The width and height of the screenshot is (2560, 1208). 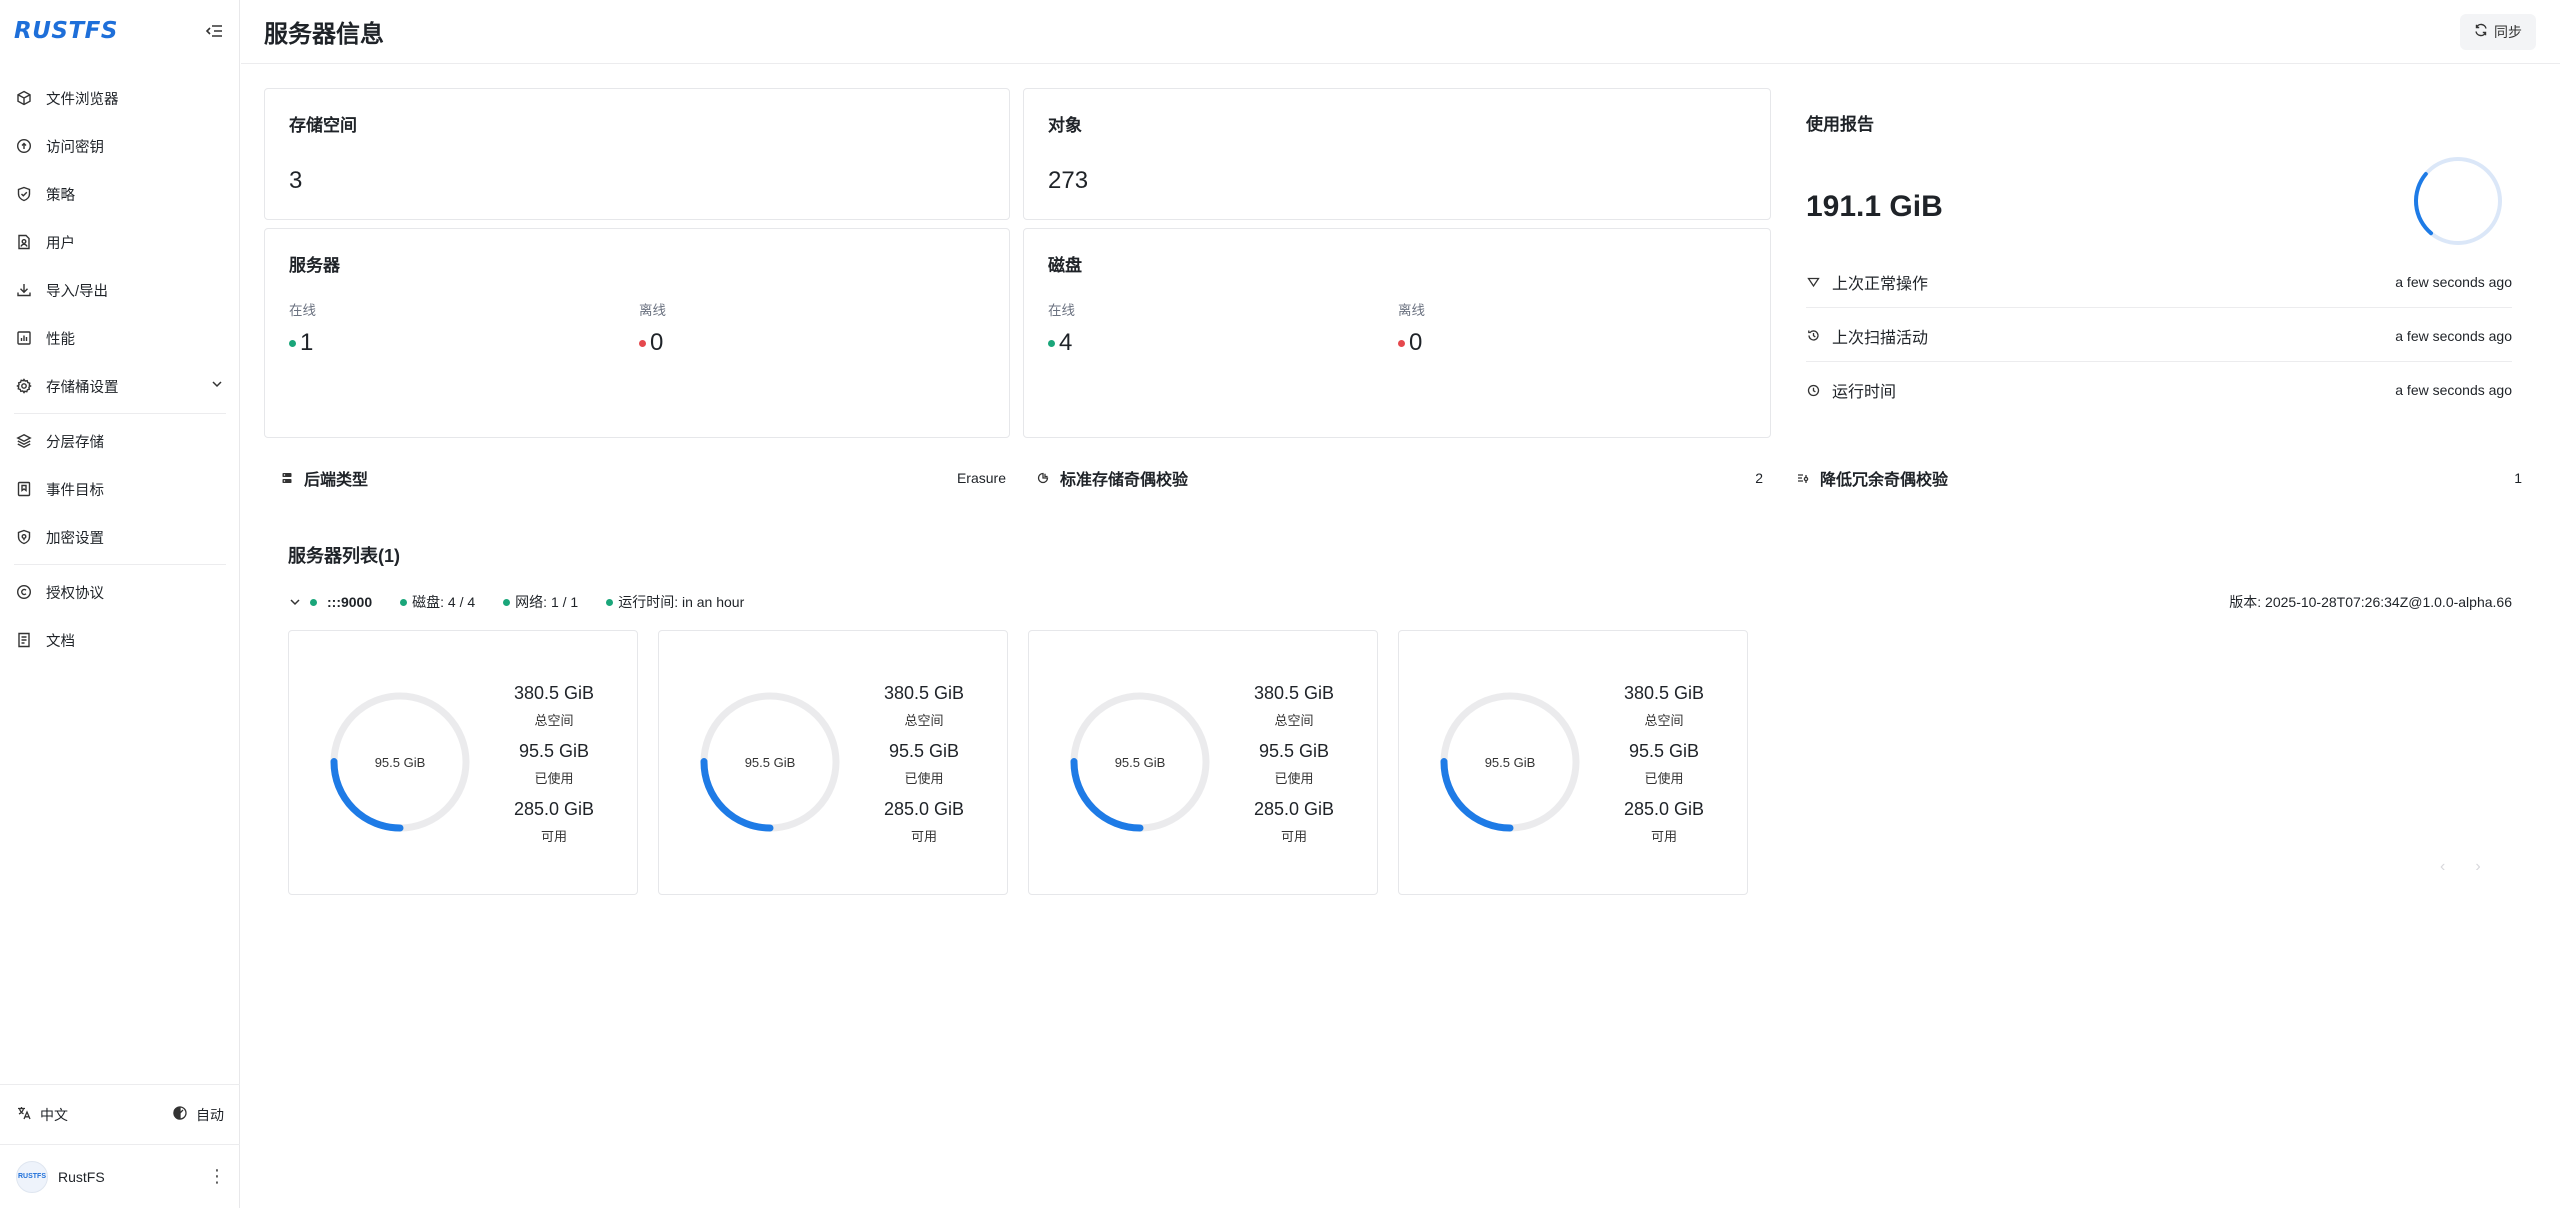 I want to click on buckets-title: 存储空间, so click(x=323, y=125).